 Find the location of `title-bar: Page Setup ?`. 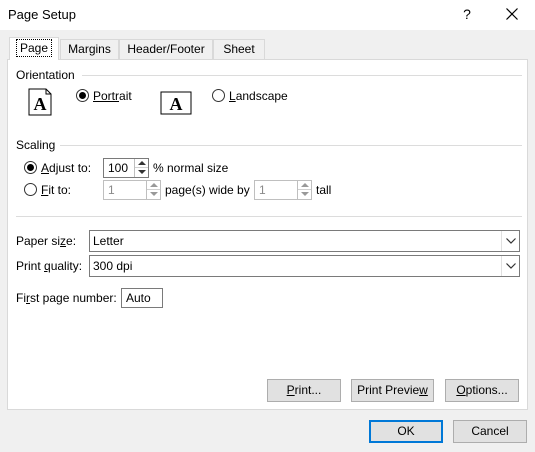

title-bar: Page Setup ? is located at coordinates (267, 15).